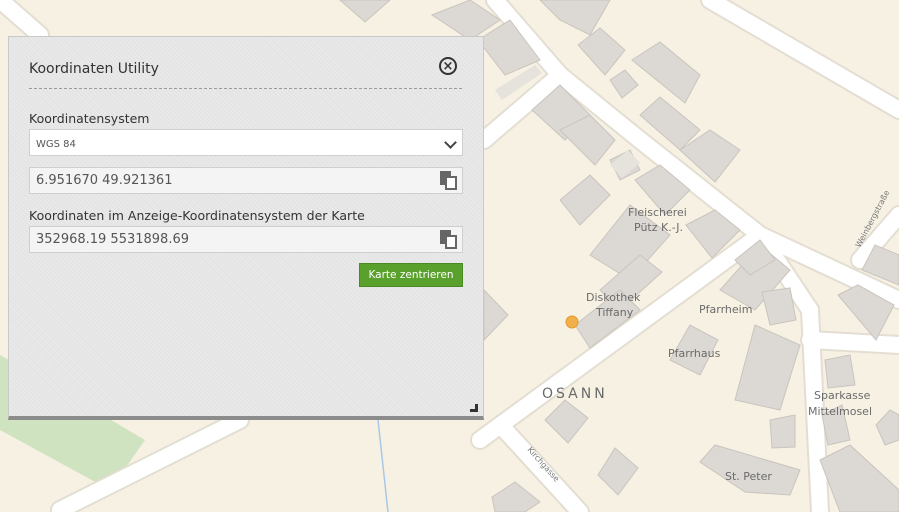 This screenshot has height=512, width=899. What do you see at coordinates (575, 394) in the screenshot?
I see `label-osann: OSANN` at bounding box center [575, 394].